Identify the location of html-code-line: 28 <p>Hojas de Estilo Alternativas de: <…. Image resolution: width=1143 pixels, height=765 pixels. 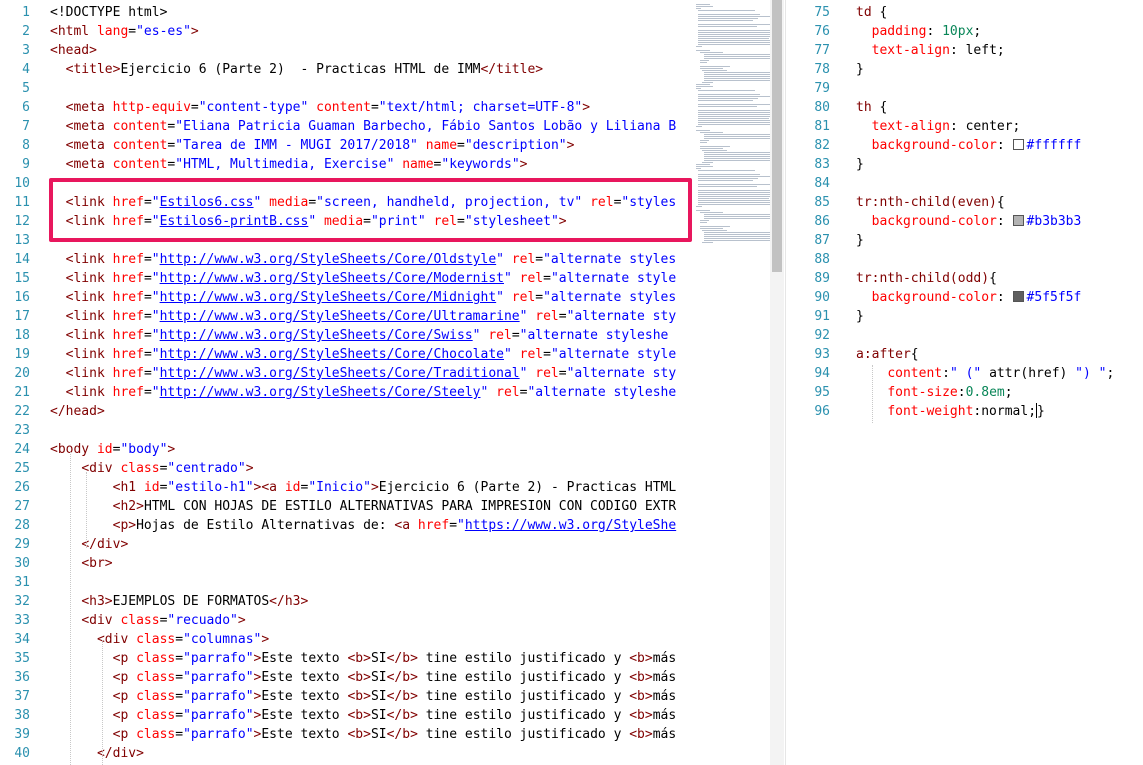
(338, 525).